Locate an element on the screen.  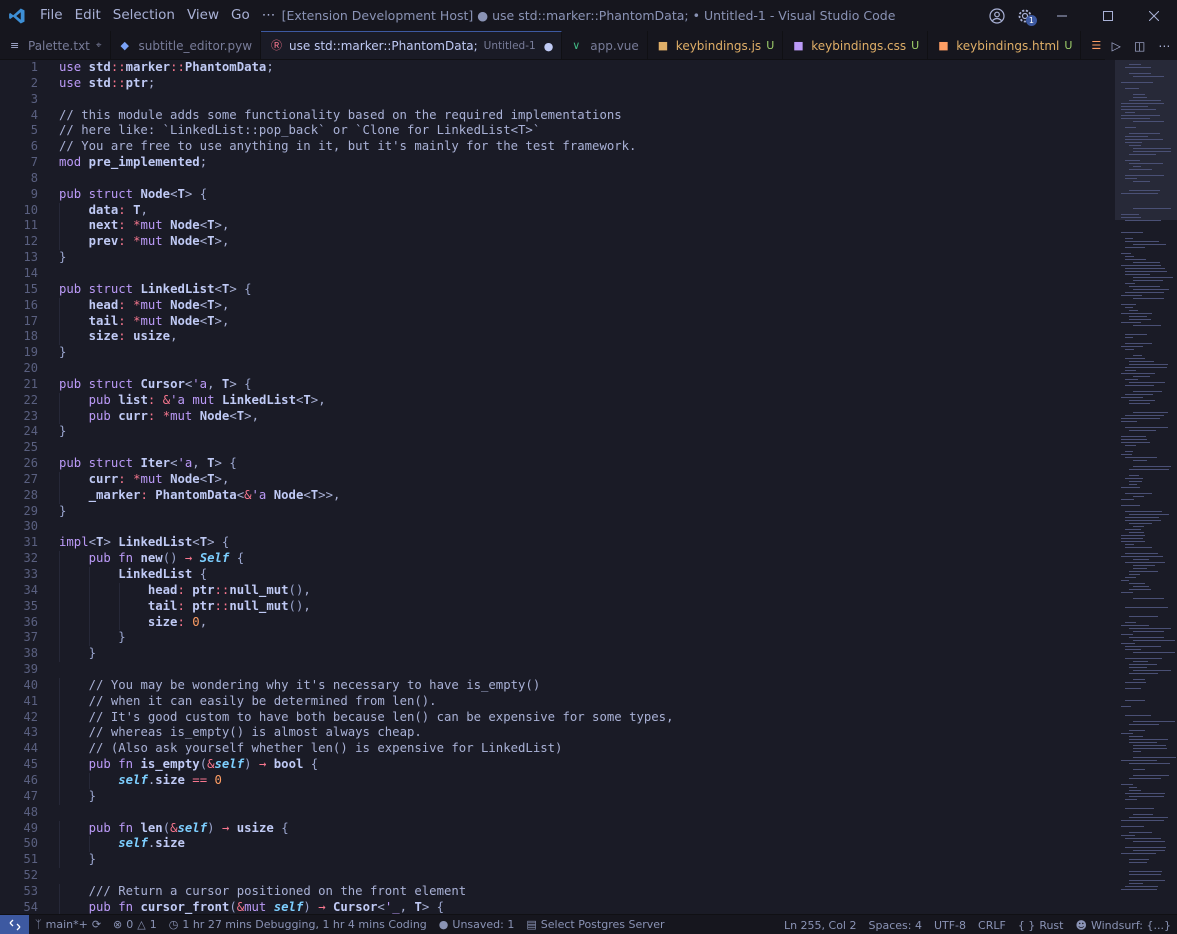
code-line: head: *mut Node<T>, is located at coordinates (587, 305).